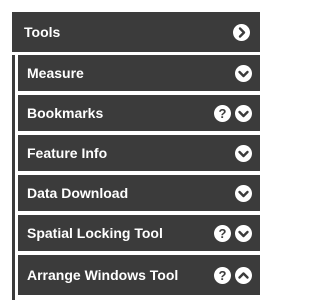 Image resolution: width=320 pixels, height=300 pixels. Describe the element at coordinates (243, 275) in the screenshot. I see `chevron-up-icon` at that location.